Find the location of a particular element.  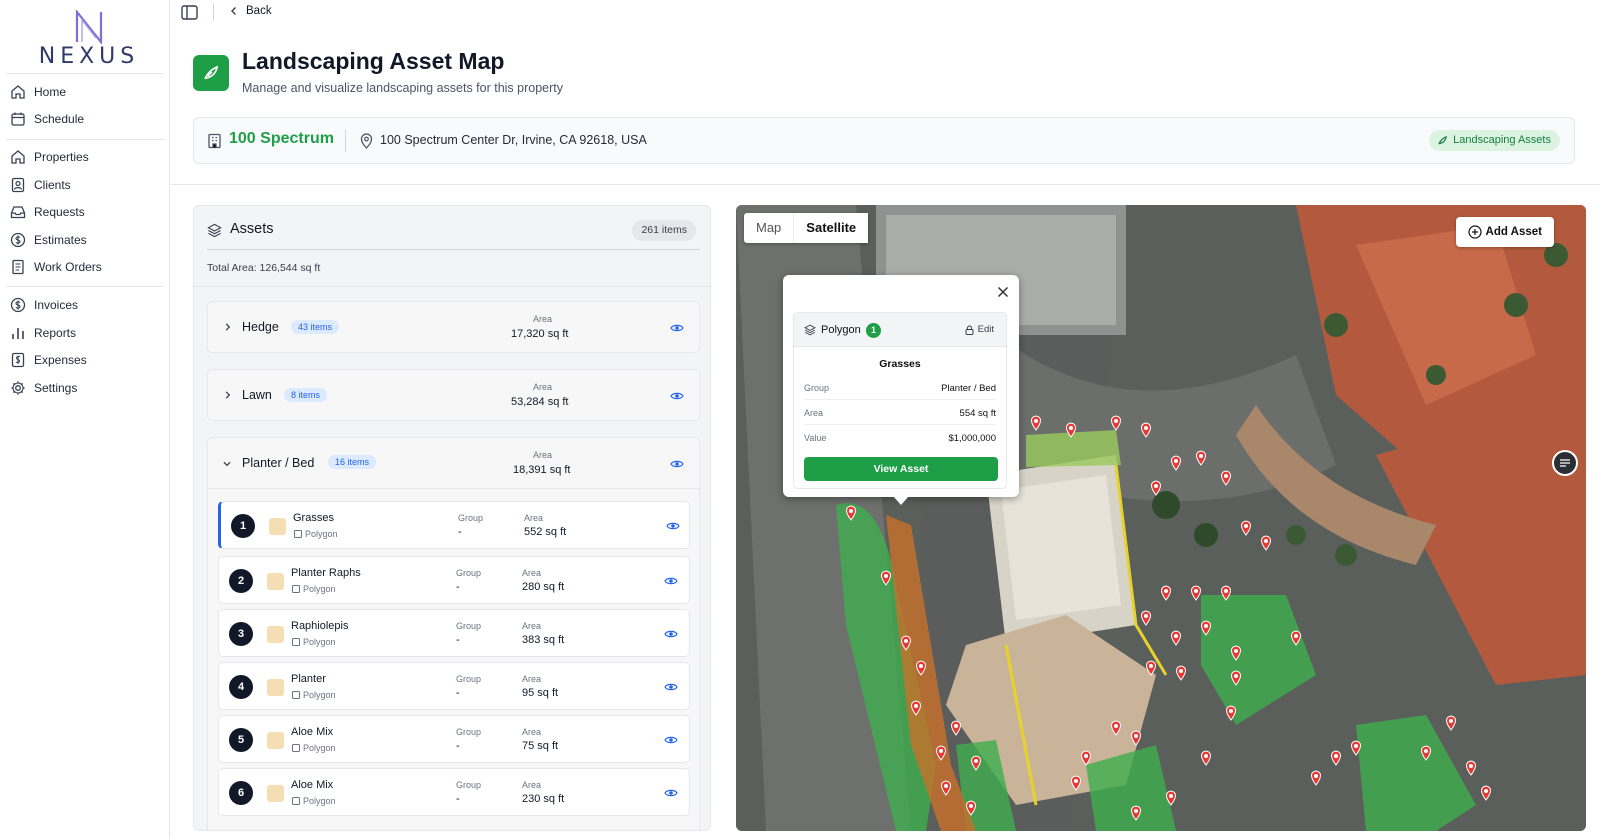

chevron-down-icon is located at coordinates (227, 463).